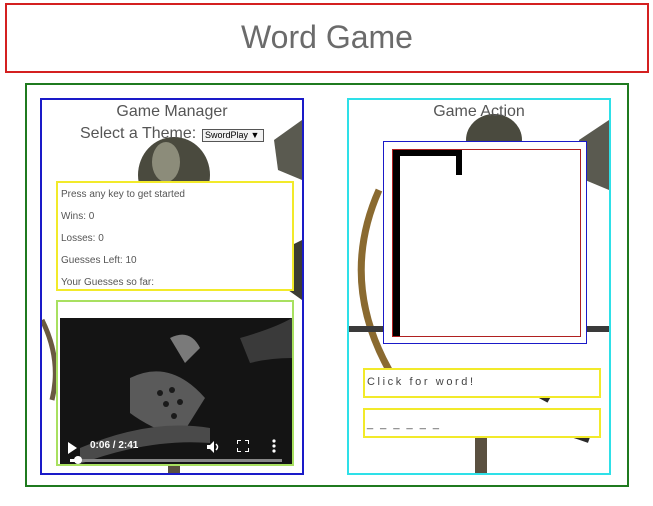 The image size is (653, 506). What do you see at coordinates (123, 194) in the screenshot?
I see `start-prompt: Press any key to get started` at bounding box center [123, 194].